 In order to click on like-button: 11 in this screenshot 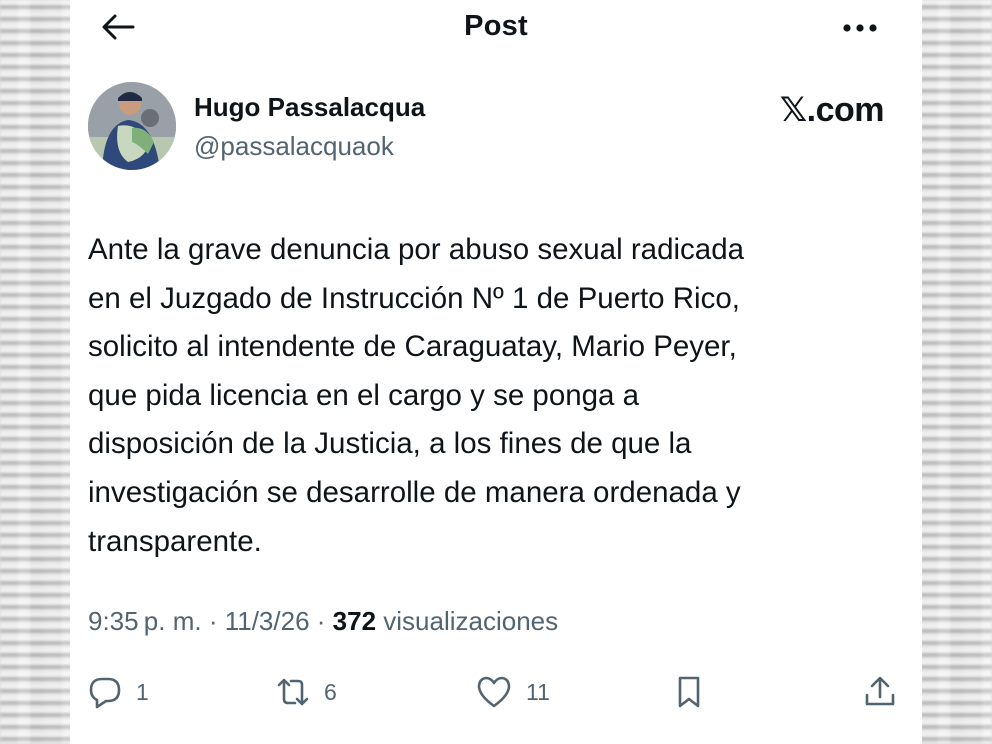, I will do `click(513, 692)`.